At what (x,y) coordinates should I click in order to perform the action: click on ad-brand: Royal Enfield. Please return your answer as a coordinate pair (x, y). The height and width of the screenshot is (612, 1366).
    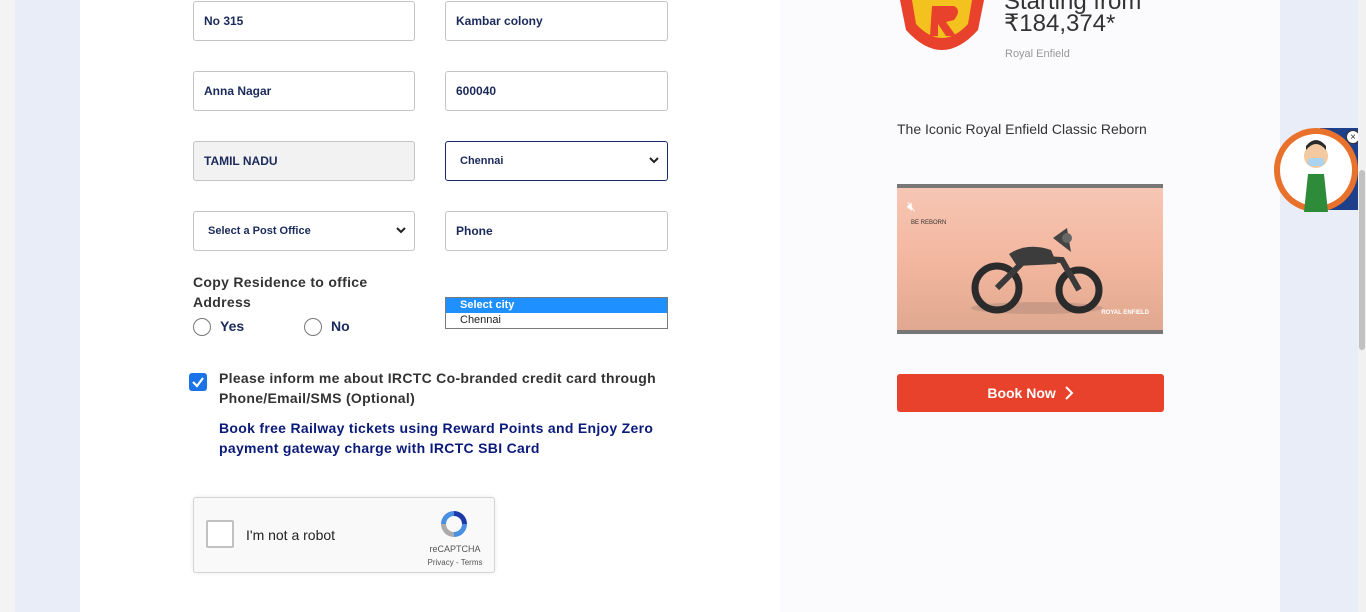
    Looking at the image, I should click on (1037, 54).